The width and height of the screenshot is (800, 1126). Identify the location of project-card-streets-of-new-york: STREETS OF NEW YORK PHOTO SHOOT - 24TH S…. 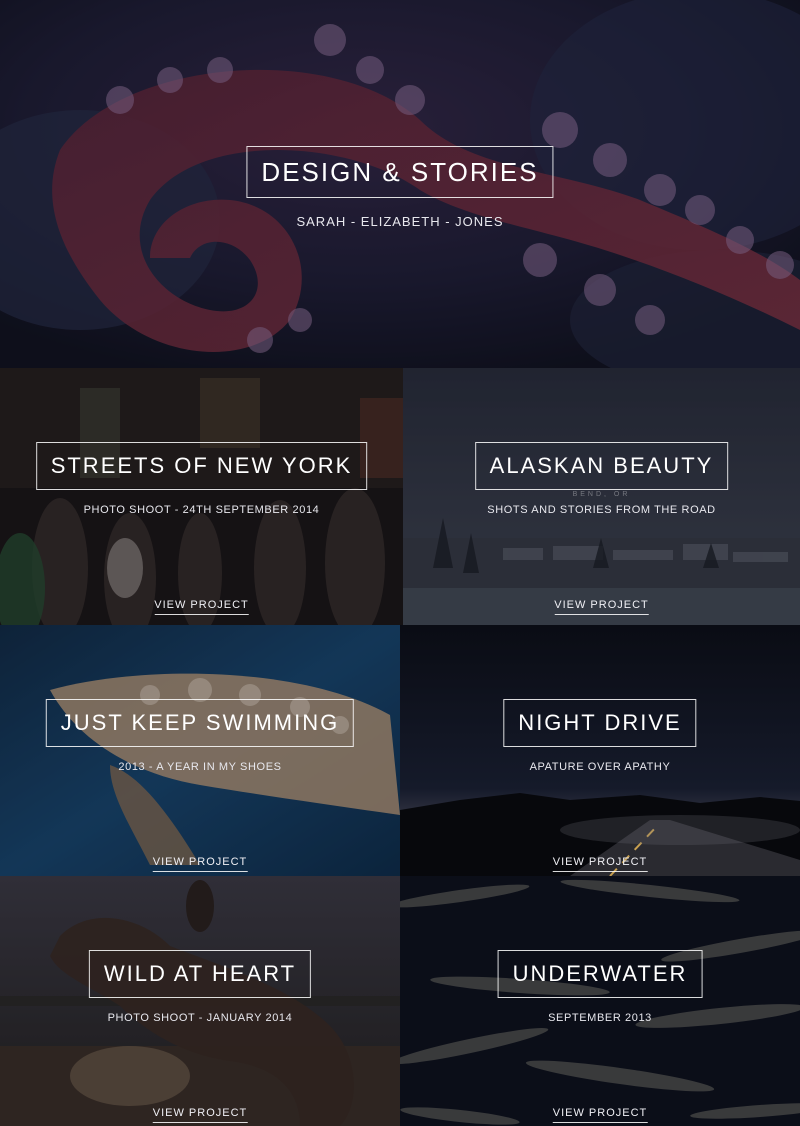
(201, 496).